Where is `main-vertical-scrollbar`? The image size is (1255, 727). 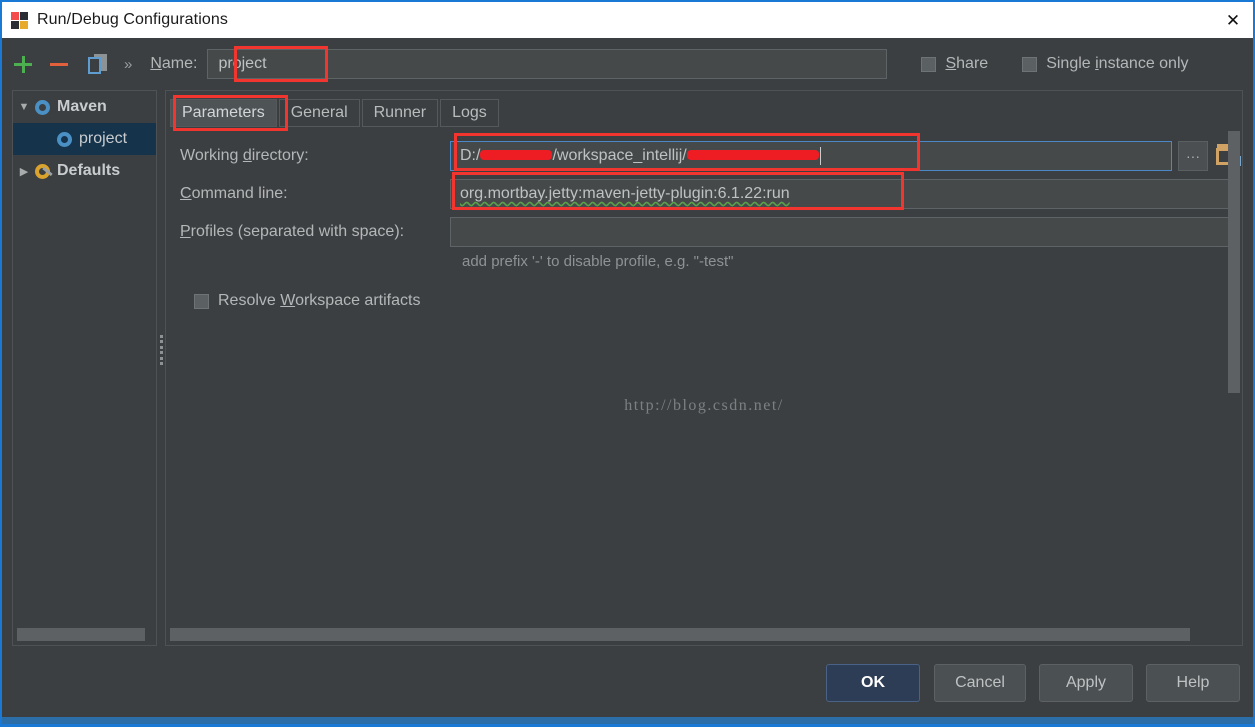 main-vertical-scrollbar is located at coordinates (1234, 262).